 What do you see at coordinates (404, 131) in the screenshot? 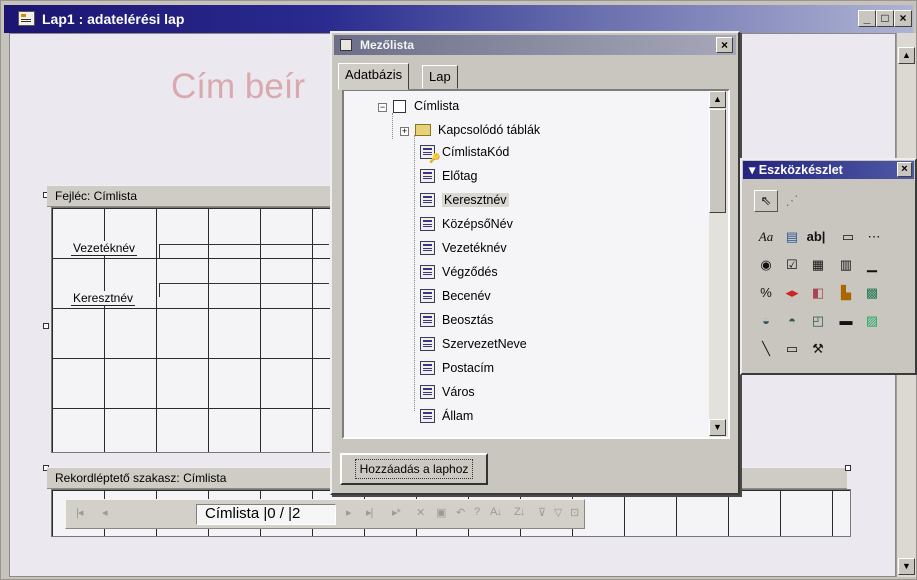
I see `expand-icon: +` at bounding box center [404, 131].